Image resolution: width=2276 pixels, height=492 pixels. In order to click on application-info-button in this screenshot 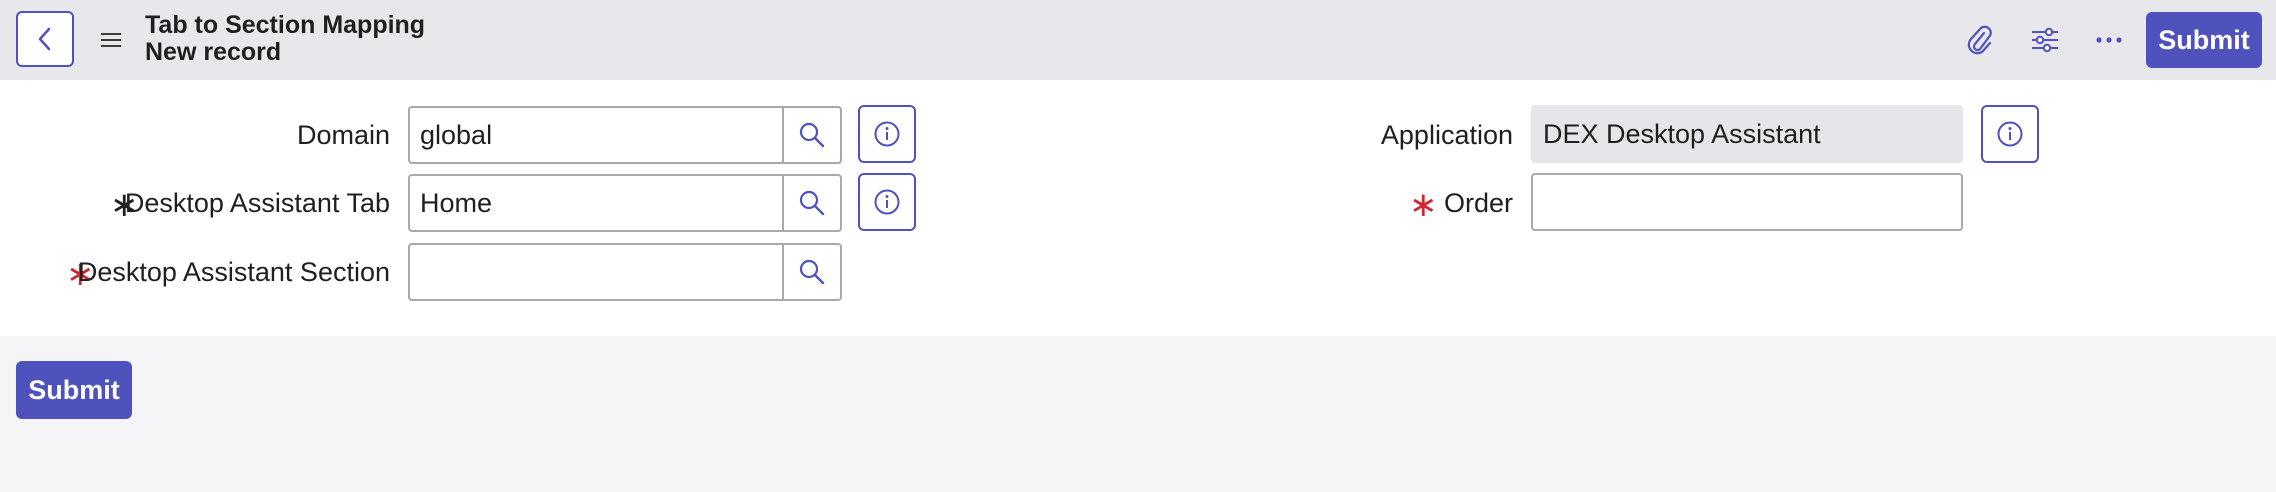, I will do `click(2010, 134)`.